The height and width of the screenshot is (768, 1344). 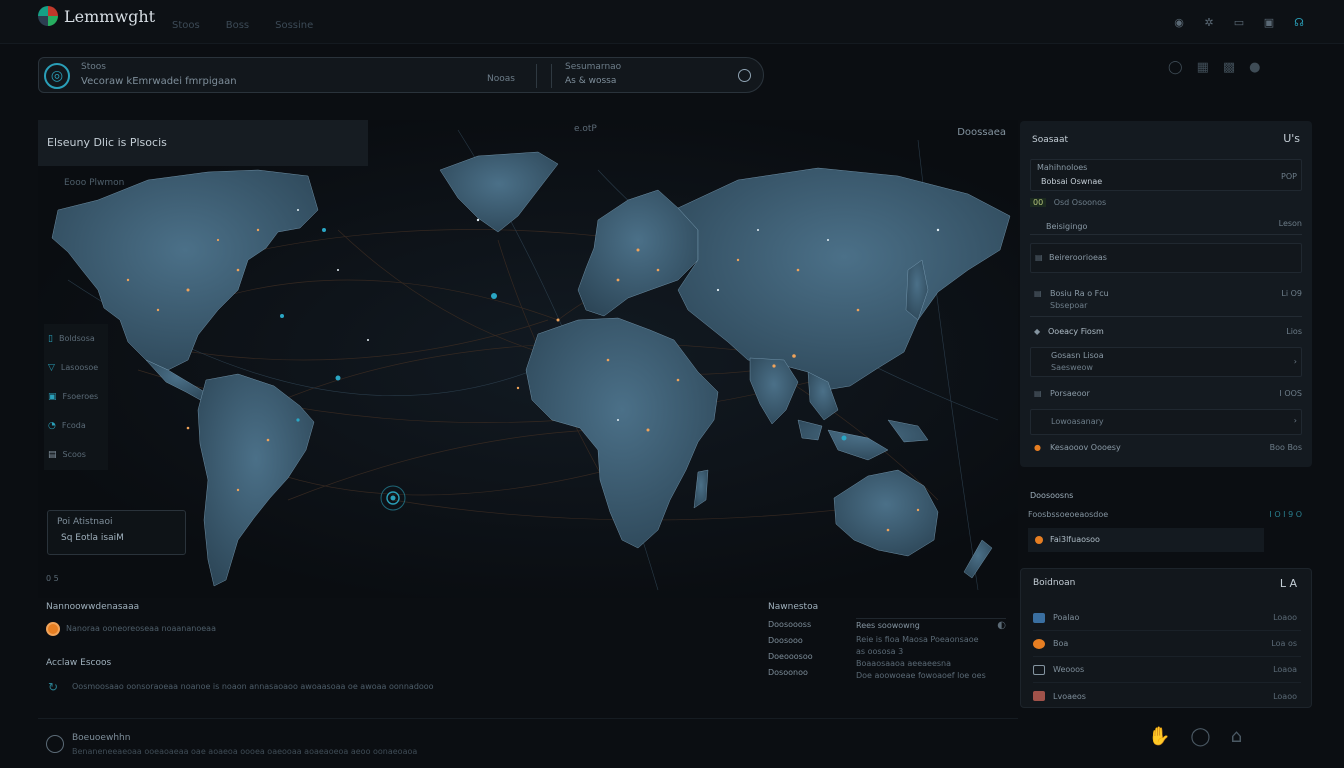 What do you see at coordinates (1166, 397) in the screenshot?
I see `list-item: ▤ Porsaeoor I OOS` at bounding box center [1166, 397].